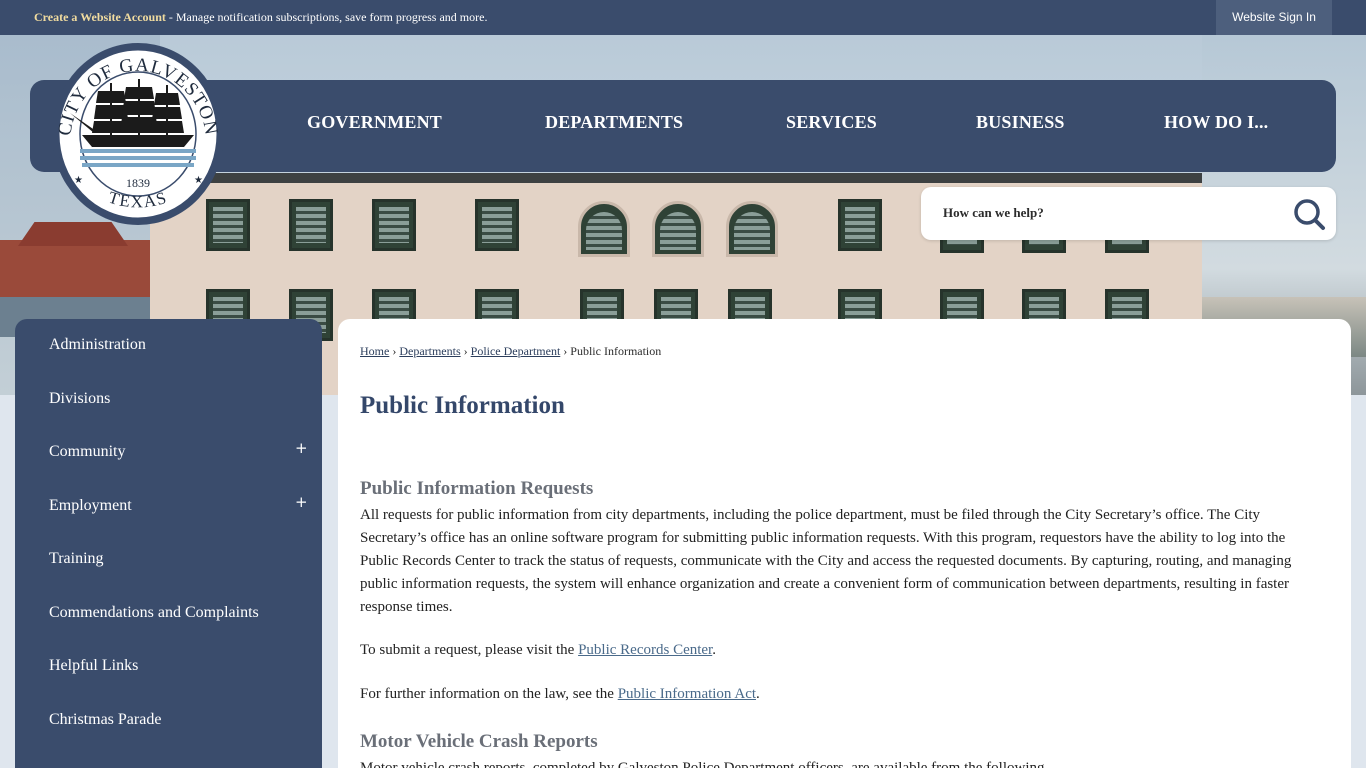  What do you see at coordinates (676, 178) in the screenshot?
I see `facade-cornice` at bounding box center [676, 178].